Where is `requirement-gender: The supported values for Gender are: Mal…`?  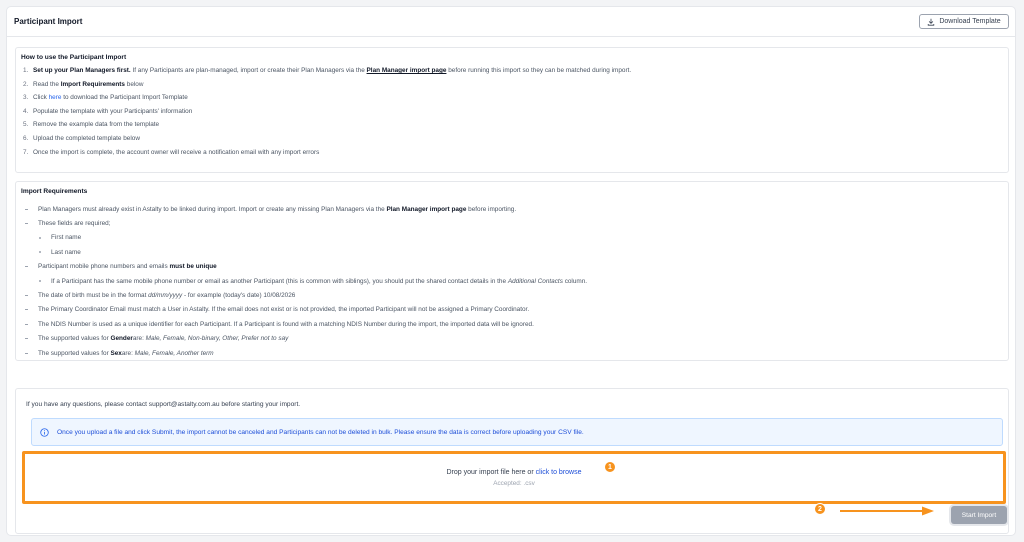 requirement-gender: The supported values for Gender are: Mal… is located at coordinates (306, 339).